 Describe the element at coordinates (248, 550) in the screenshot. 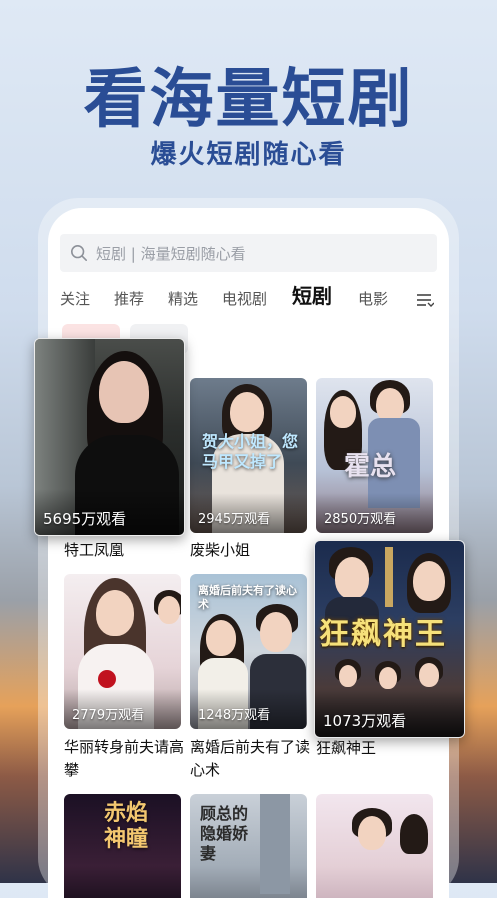

I see `drama-title: 废柴小姐` at that location.